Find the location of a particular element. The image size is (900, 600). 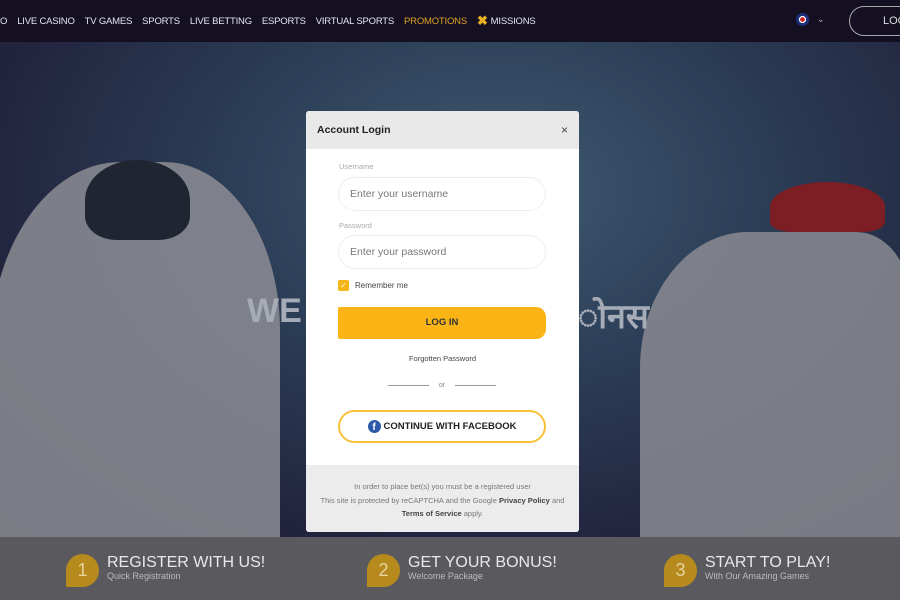

step-register: 1 REGISTER WITH US! Quick Registration is located at coordinates (165, 570).